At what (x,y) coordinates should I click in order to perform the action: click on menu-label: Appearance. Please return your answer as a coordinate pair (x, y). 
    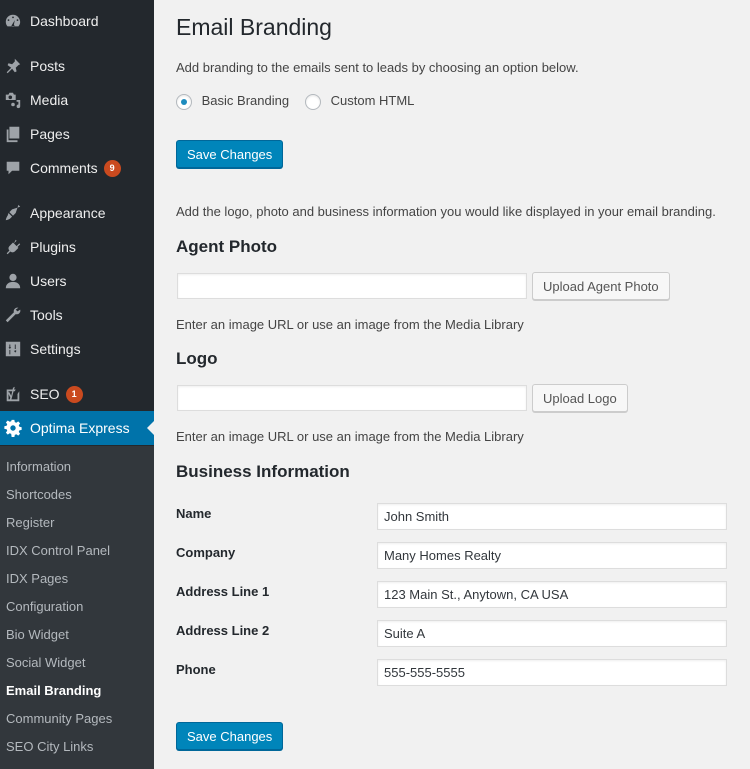
    Looking at the image, I should click on (68, 213).